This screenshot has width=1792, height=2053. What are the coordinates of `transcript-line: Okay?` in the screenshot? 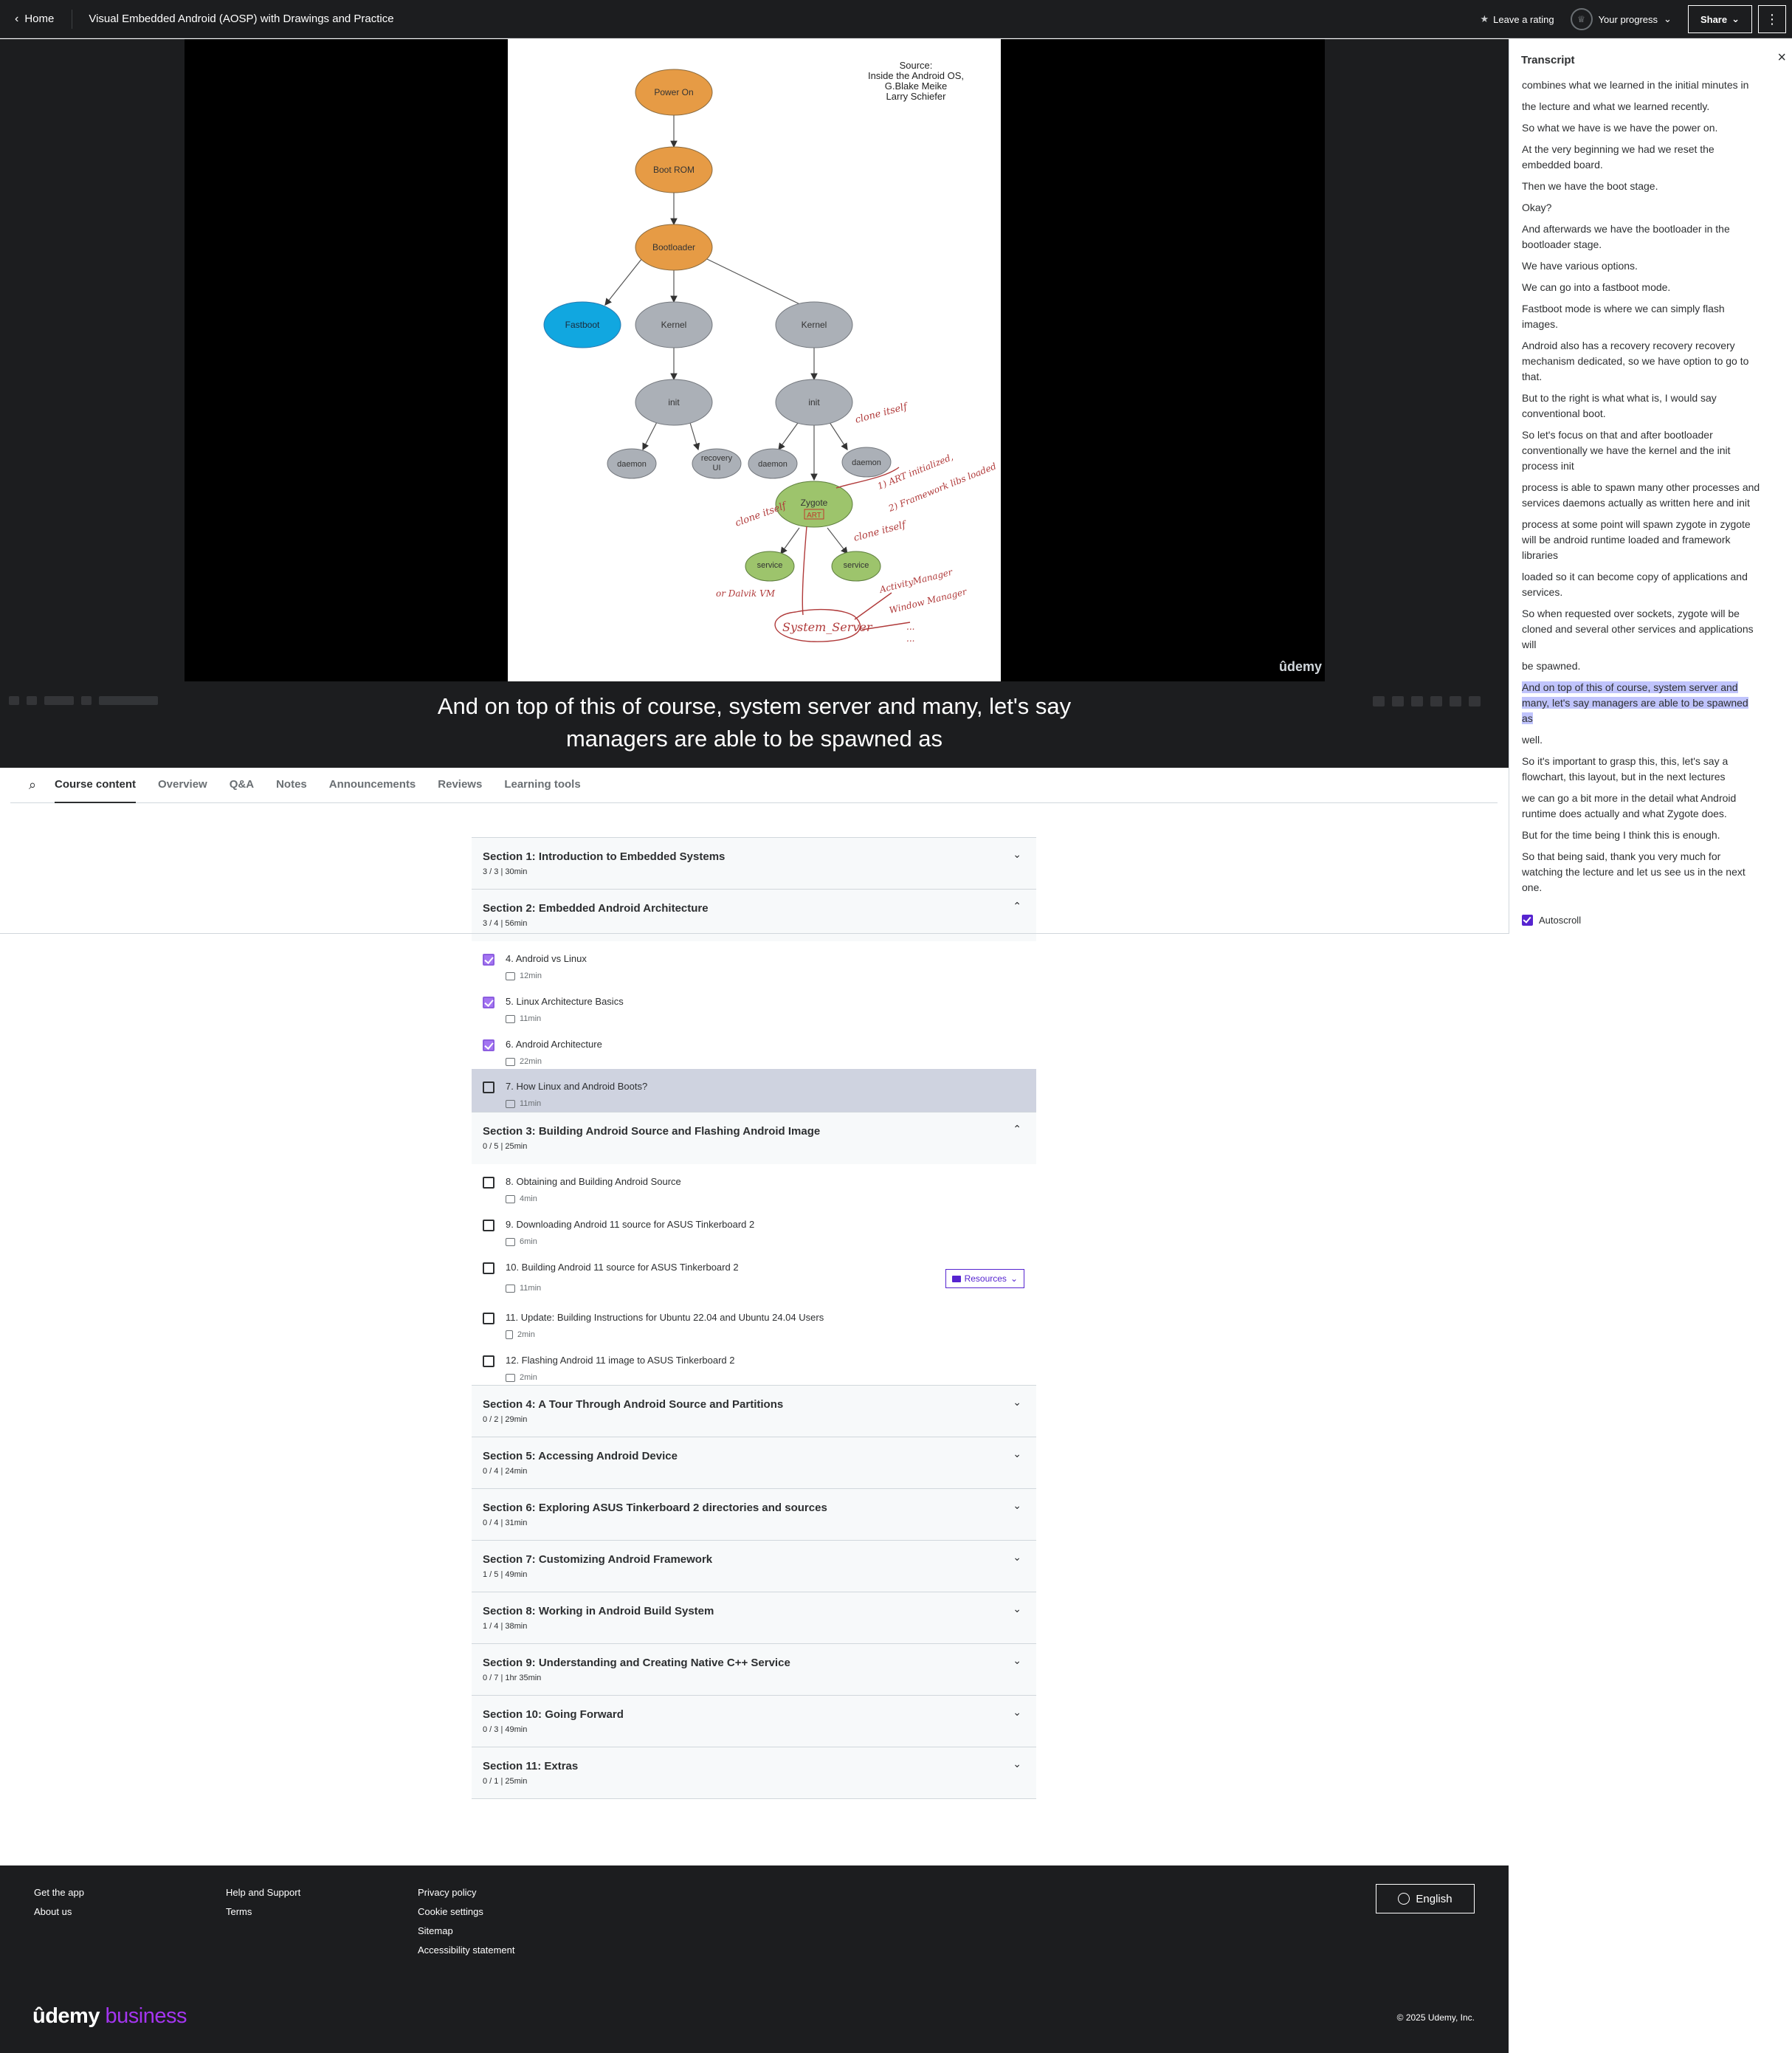 It's located at (1651, 208).